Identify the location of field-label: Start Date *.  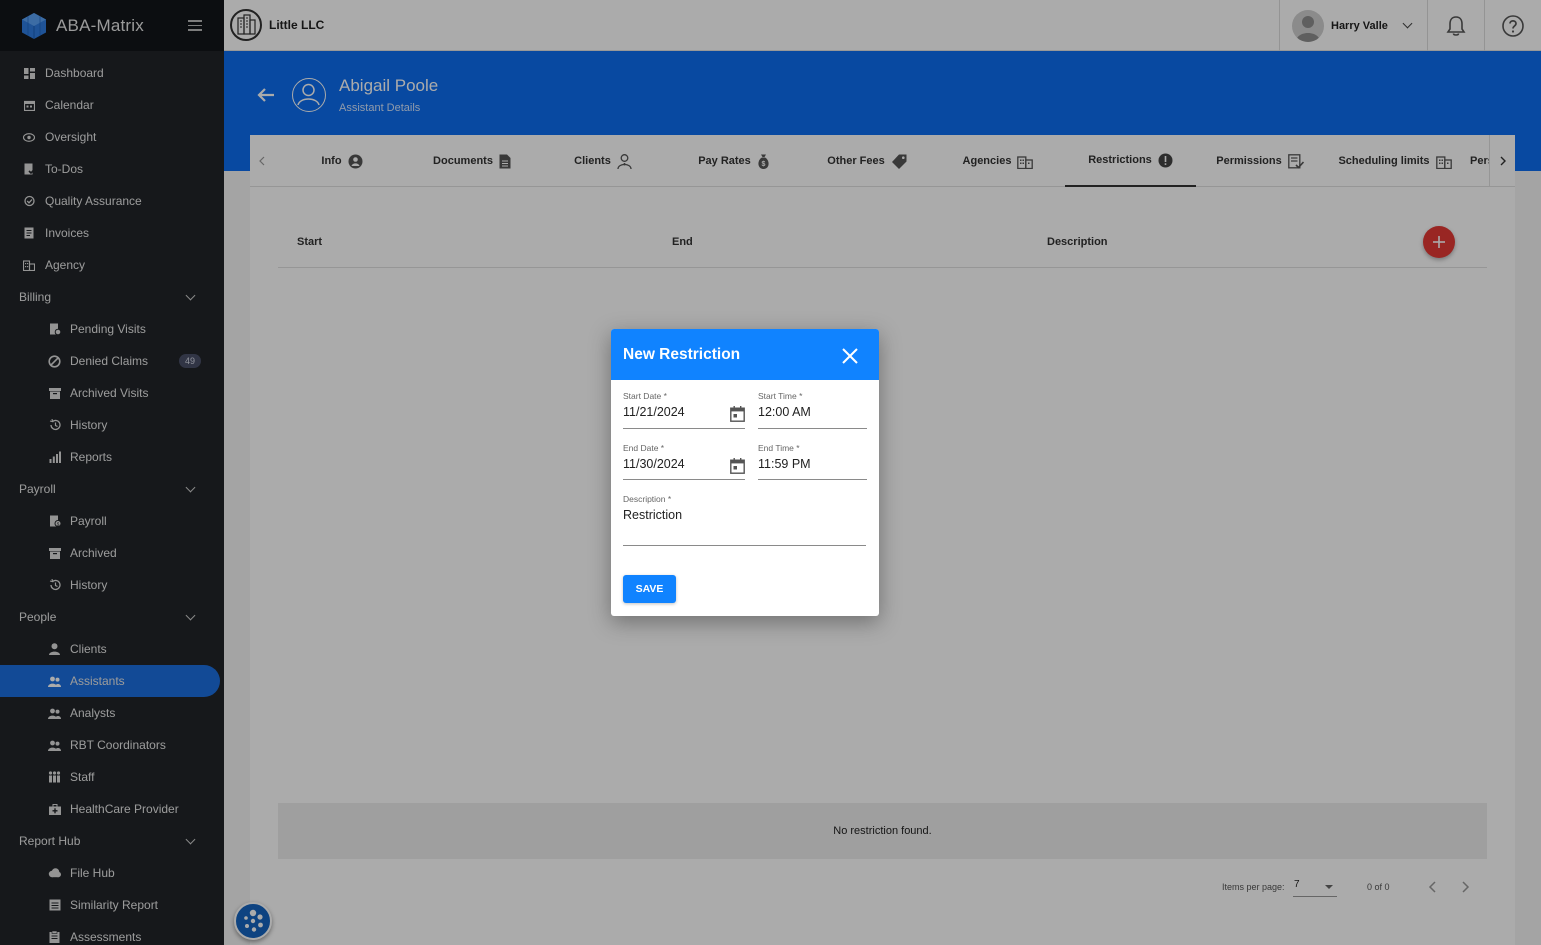
(645, 396).